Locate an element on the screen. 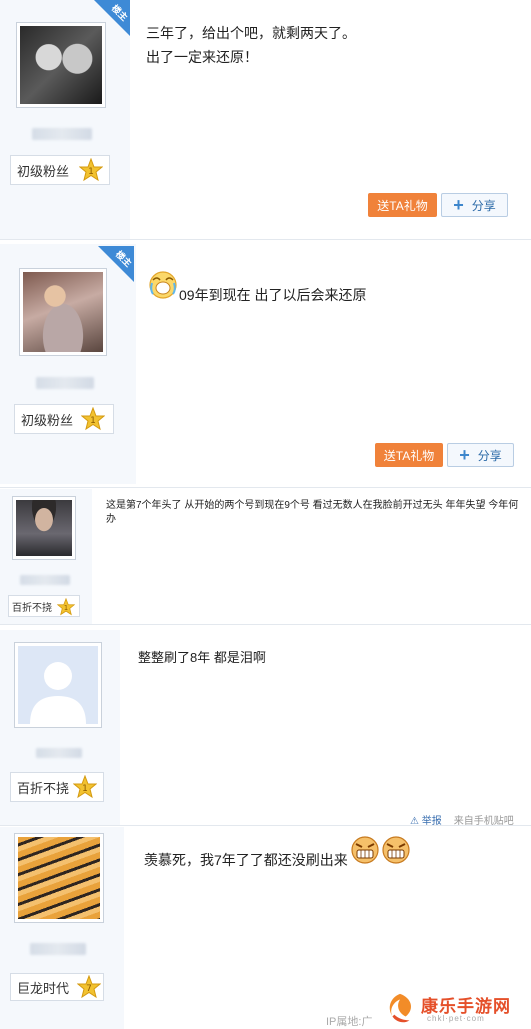 Image resolution: width=531 pixels, height=1029 pixels. rank-badge: 巨龙时代 7 is located at coordinates (57, 987).